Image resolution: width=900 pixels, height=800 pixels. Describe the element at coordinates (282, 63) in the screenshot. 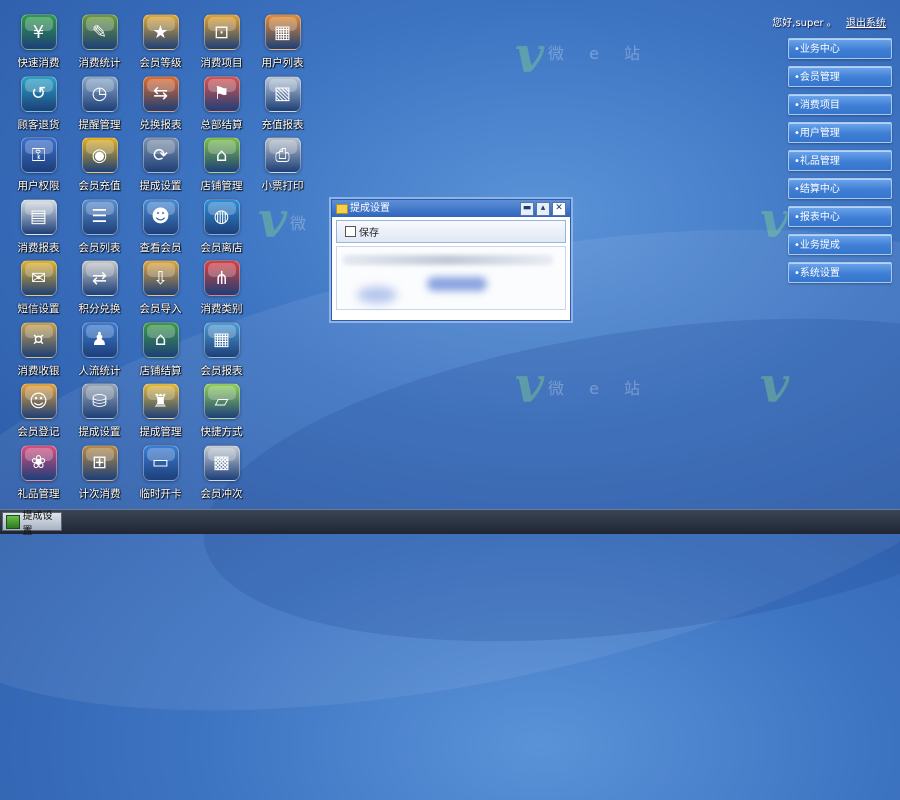

I see `desktop-shortcut-label: 用户列表` at that location.